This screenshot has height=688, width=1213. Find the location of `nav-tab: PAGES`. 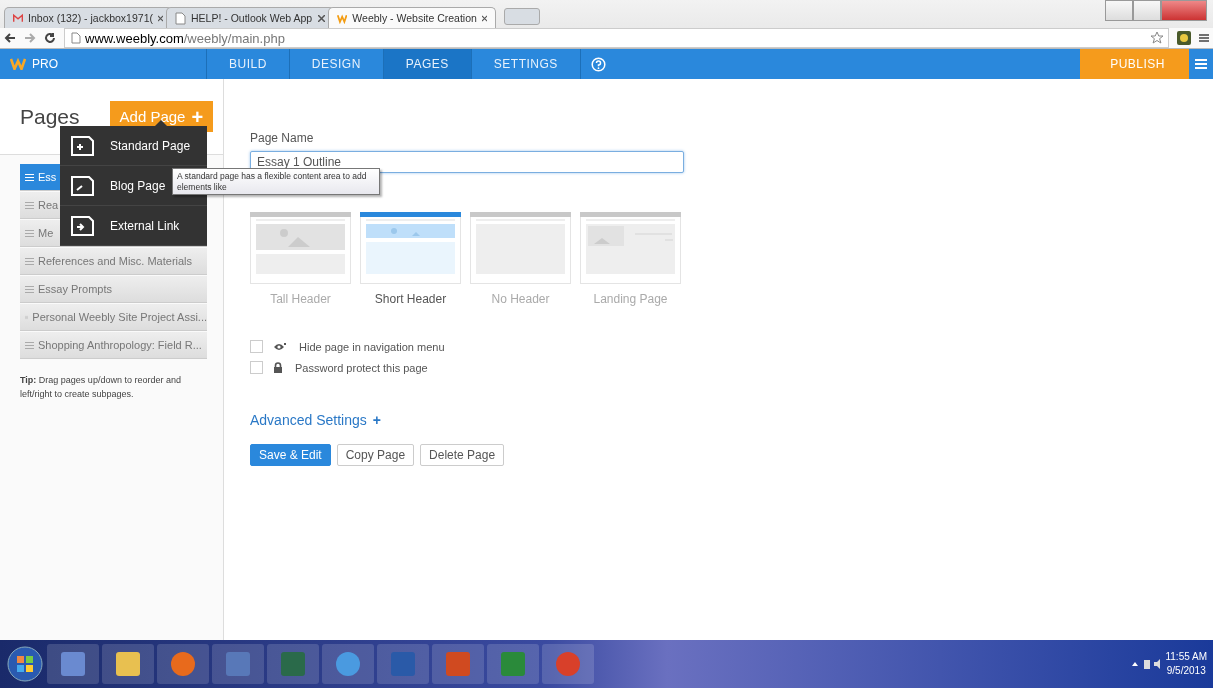

nav-tab: PAGES is located at coordinates (426, 64).